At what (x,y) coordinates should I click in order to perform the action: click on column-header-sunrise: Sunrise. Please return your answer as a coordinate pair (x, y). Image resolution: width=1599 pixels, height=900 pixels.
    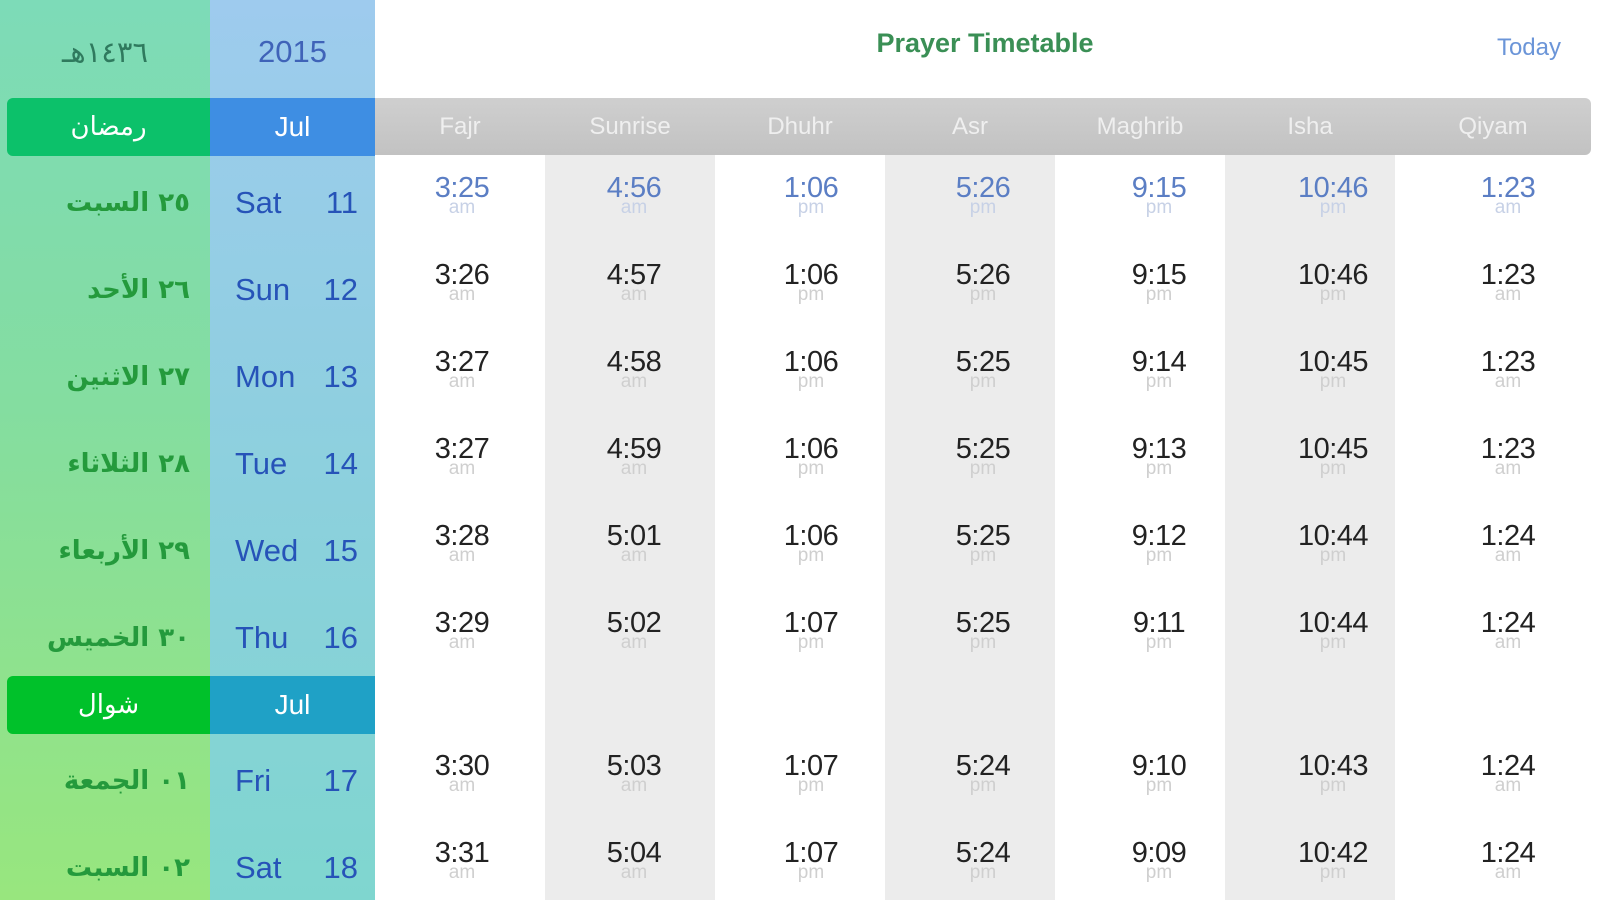
    Looking at the image, I should click on (630, 126).